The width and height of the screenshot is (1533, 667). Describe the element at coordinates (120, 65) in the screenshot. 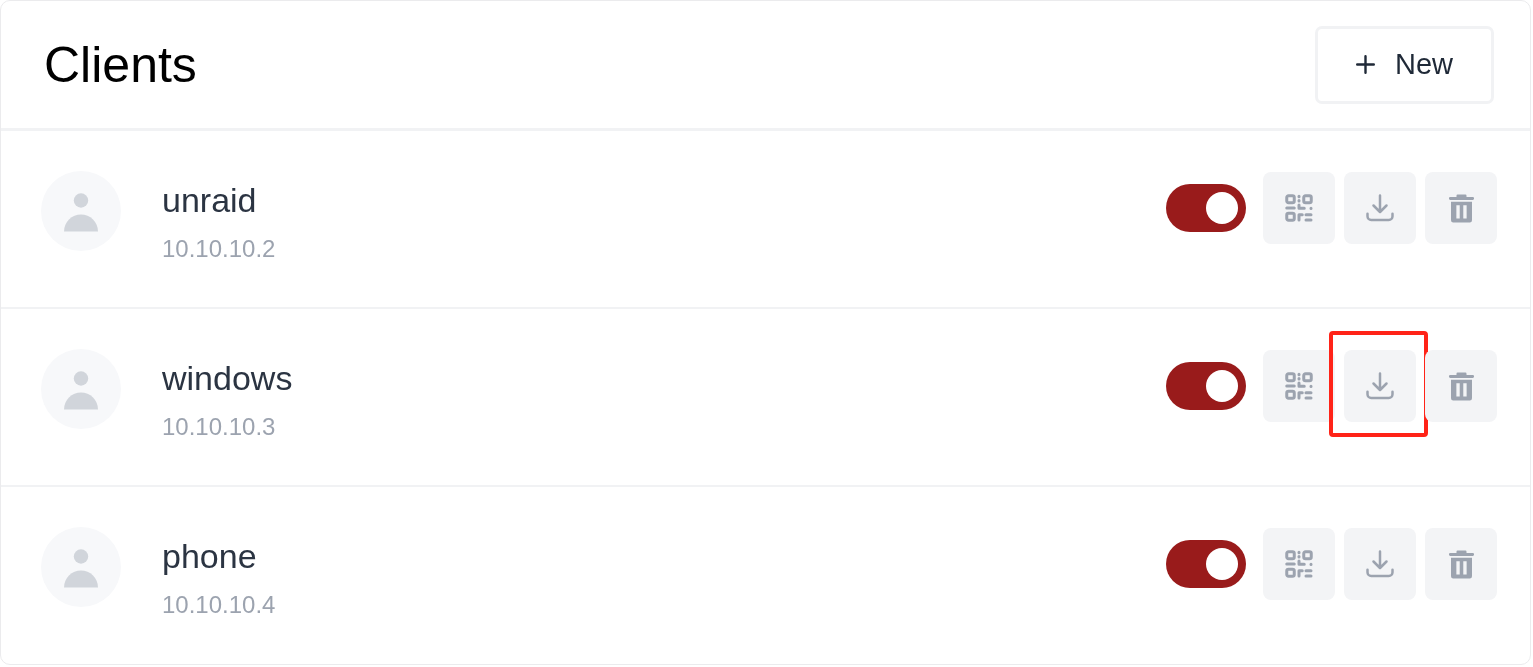

I see `page-title: Clients` at that location.